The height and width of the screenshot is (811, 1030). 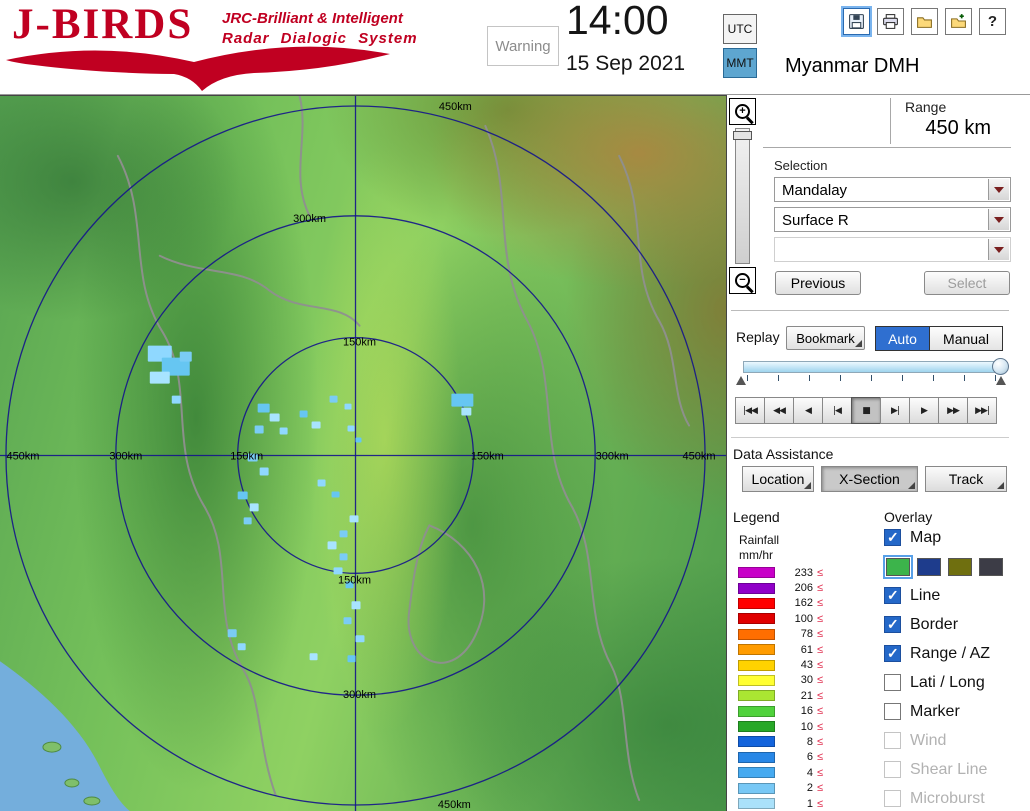 I want to click on overlay-label-range-az: Range / AZ, so click(x=950, y=653).